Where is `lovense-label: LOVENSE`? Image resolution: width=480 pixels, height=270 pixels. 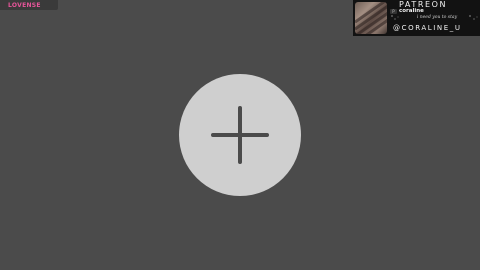 lovense-label: LOVENSE is located at coordinates (24, 5).